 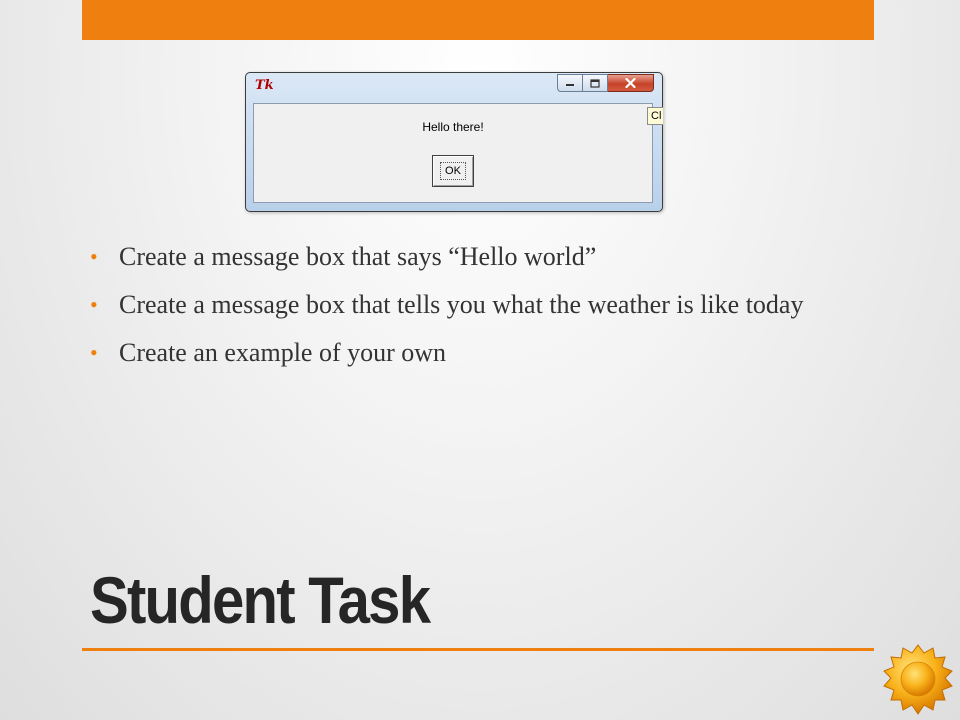 I want to click on sun-logo-icon, so click(x=918, y=679).